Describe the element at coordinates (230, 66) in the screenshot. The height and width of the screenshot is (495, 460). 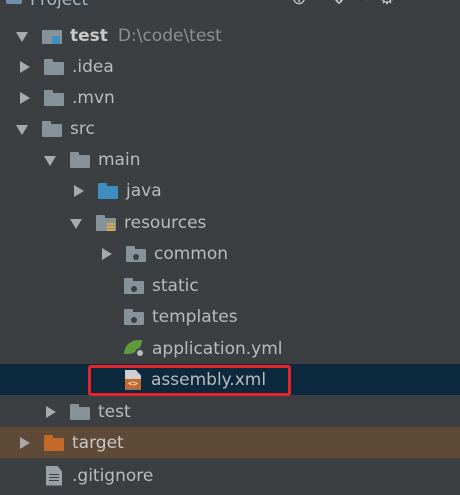
I see `tree-item-idea: .idea` at that location.